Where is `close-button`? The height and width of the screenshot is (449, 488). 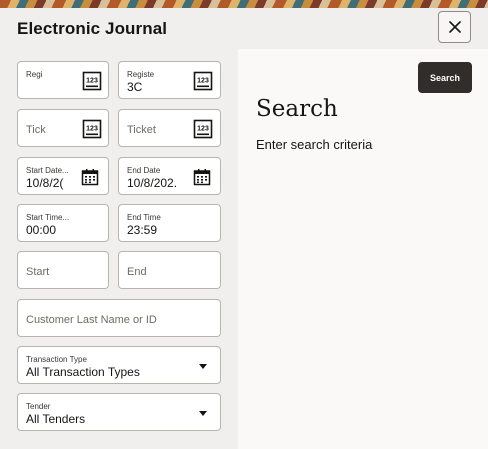 close-button is located at coordinates (454, 27).